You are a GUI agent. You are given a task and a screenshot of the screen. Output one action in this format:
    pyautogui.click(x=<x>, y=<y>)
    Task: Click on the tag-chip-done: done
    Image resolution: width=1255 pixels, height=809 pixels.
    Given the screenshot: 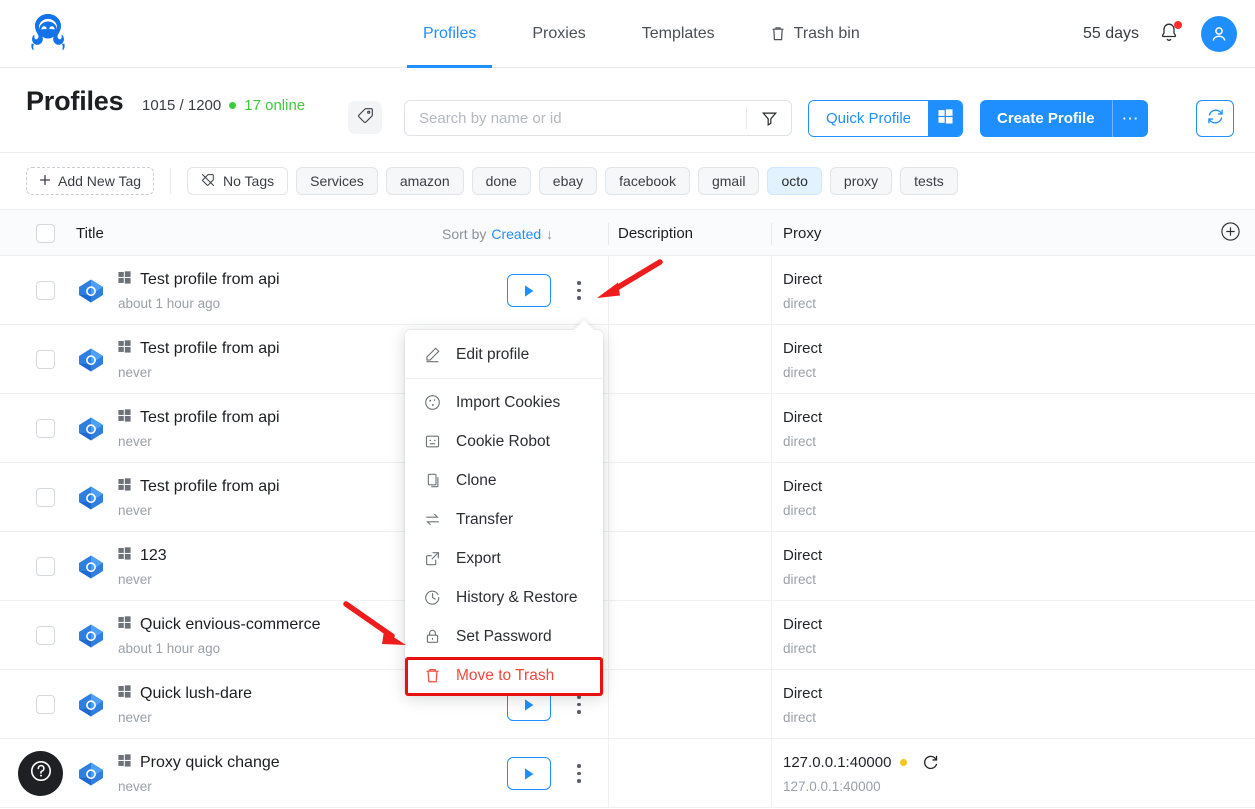 What is the action you would take?
    pyautogui.click(x=501, y=181)
    